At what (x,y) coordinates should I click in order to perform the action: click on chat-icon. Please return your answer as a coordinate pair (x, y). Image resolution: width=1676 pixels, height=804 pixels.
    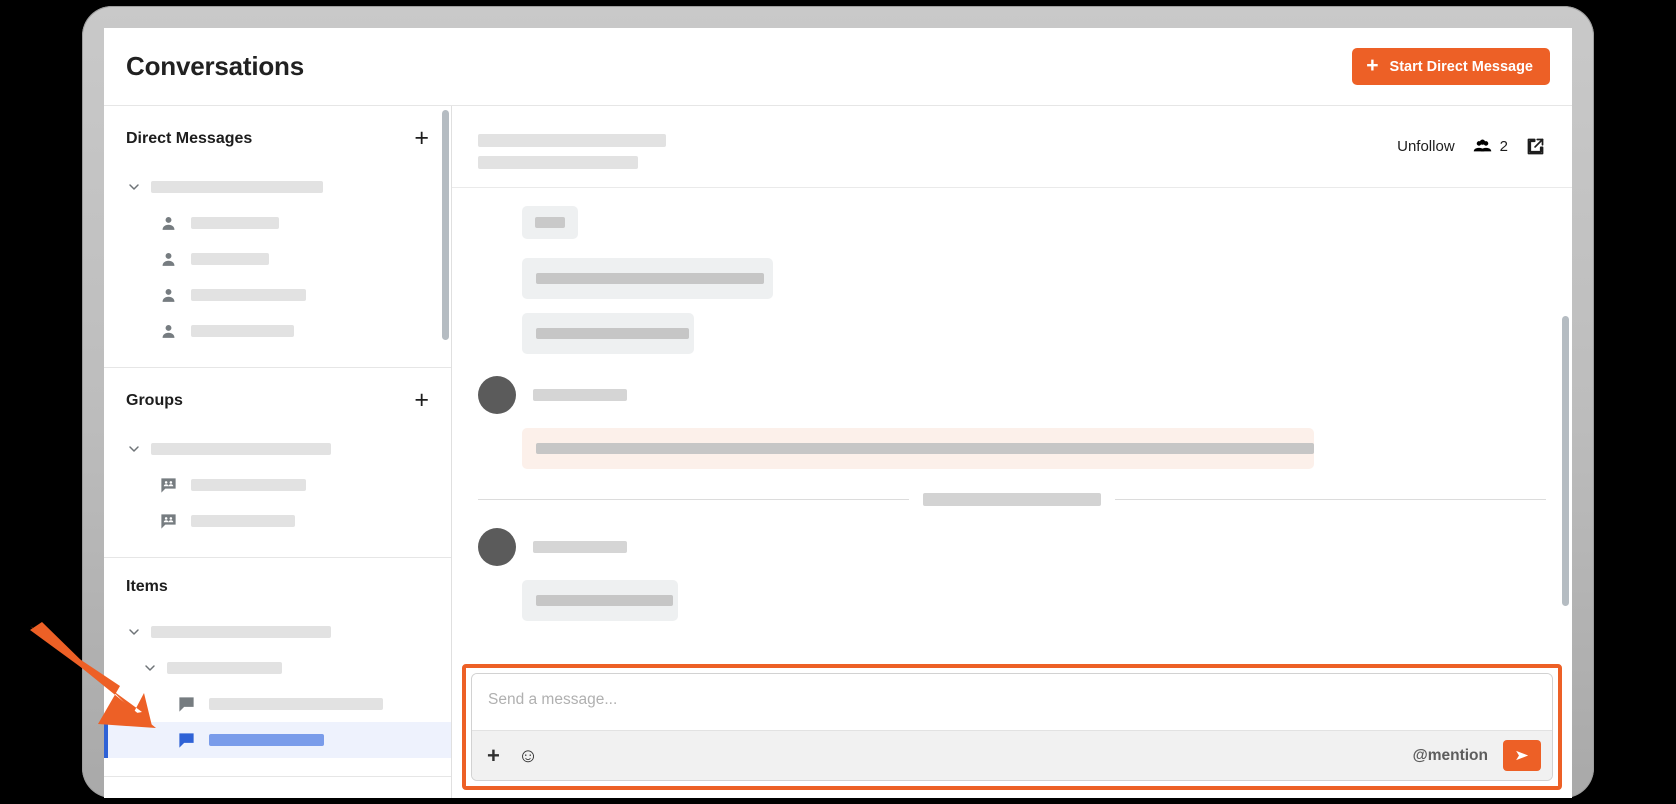
    Looking at the image, I should click on (186, 704).